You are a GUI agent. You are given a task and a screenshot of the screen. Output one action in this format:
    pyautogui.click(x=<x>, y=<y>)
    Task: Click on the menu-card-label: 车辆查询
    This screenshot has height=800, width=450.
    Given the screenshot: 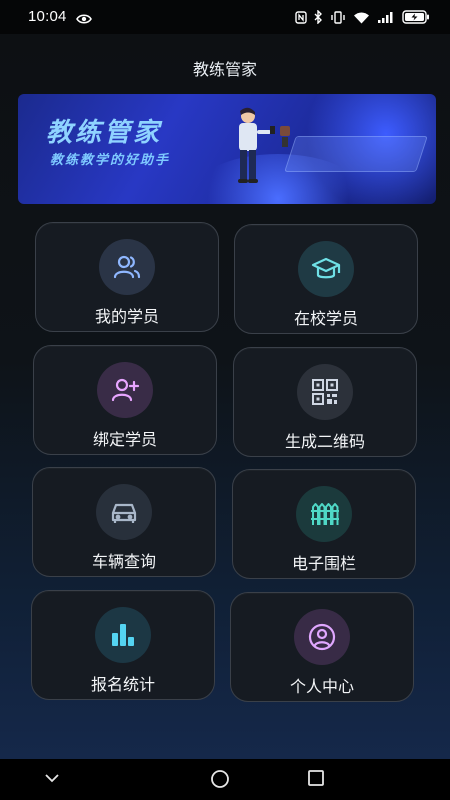 What is the action you would take?
    pyautogui.click(x=123, y=561)
    